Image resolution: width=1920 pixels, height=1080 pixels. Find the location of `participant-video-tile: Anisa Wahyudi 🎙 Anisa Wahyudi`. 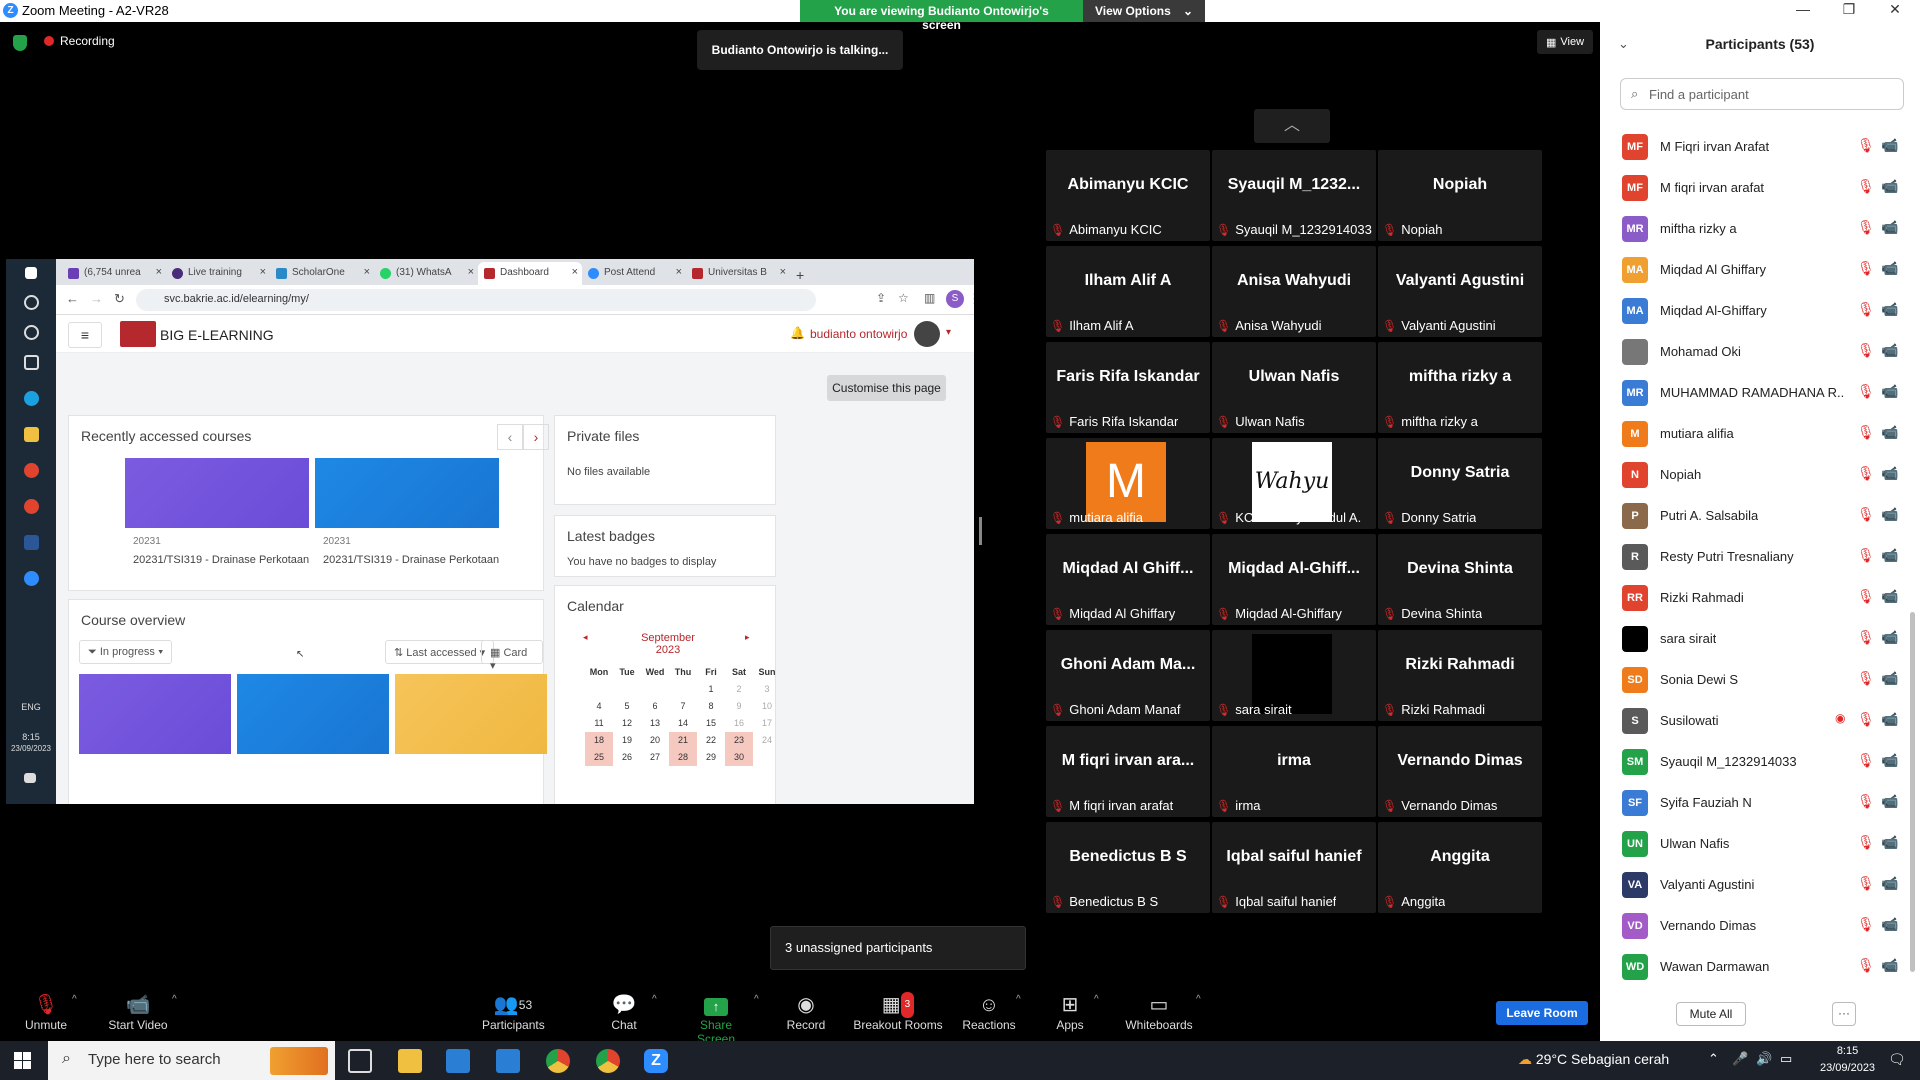

participant-video-tile: Anisa Wahyudi 🎙 Anisa Wahyudi is located at coordinates (1294, 291).